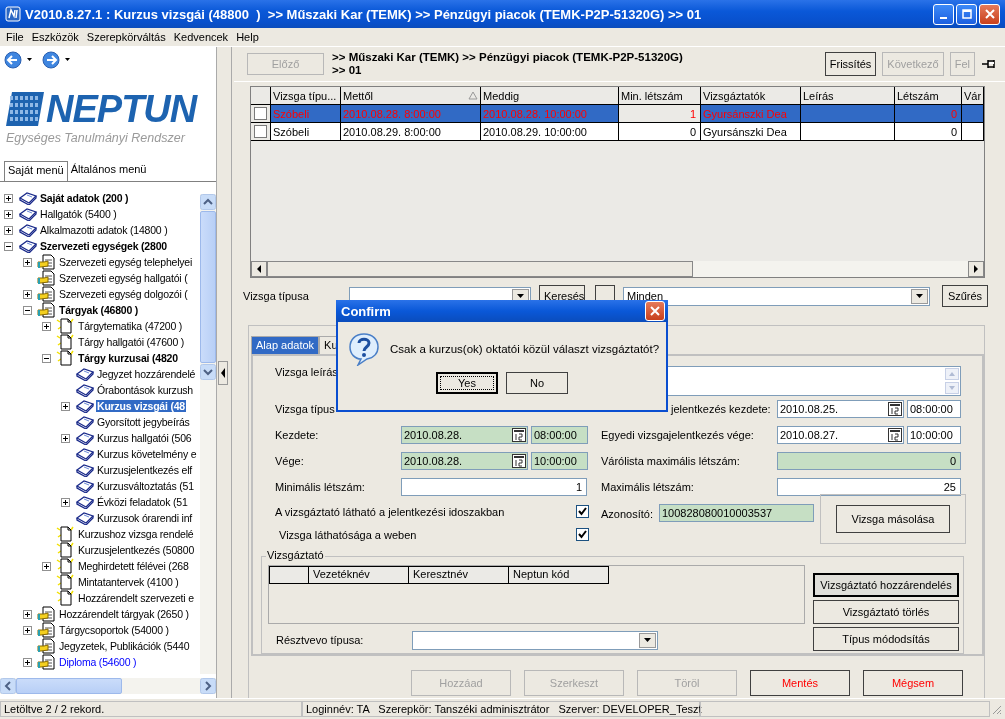  What do you see at coordinates (869, 487) in the screenshot?
I see `input-field: 25` at bounding box center [869, 487].